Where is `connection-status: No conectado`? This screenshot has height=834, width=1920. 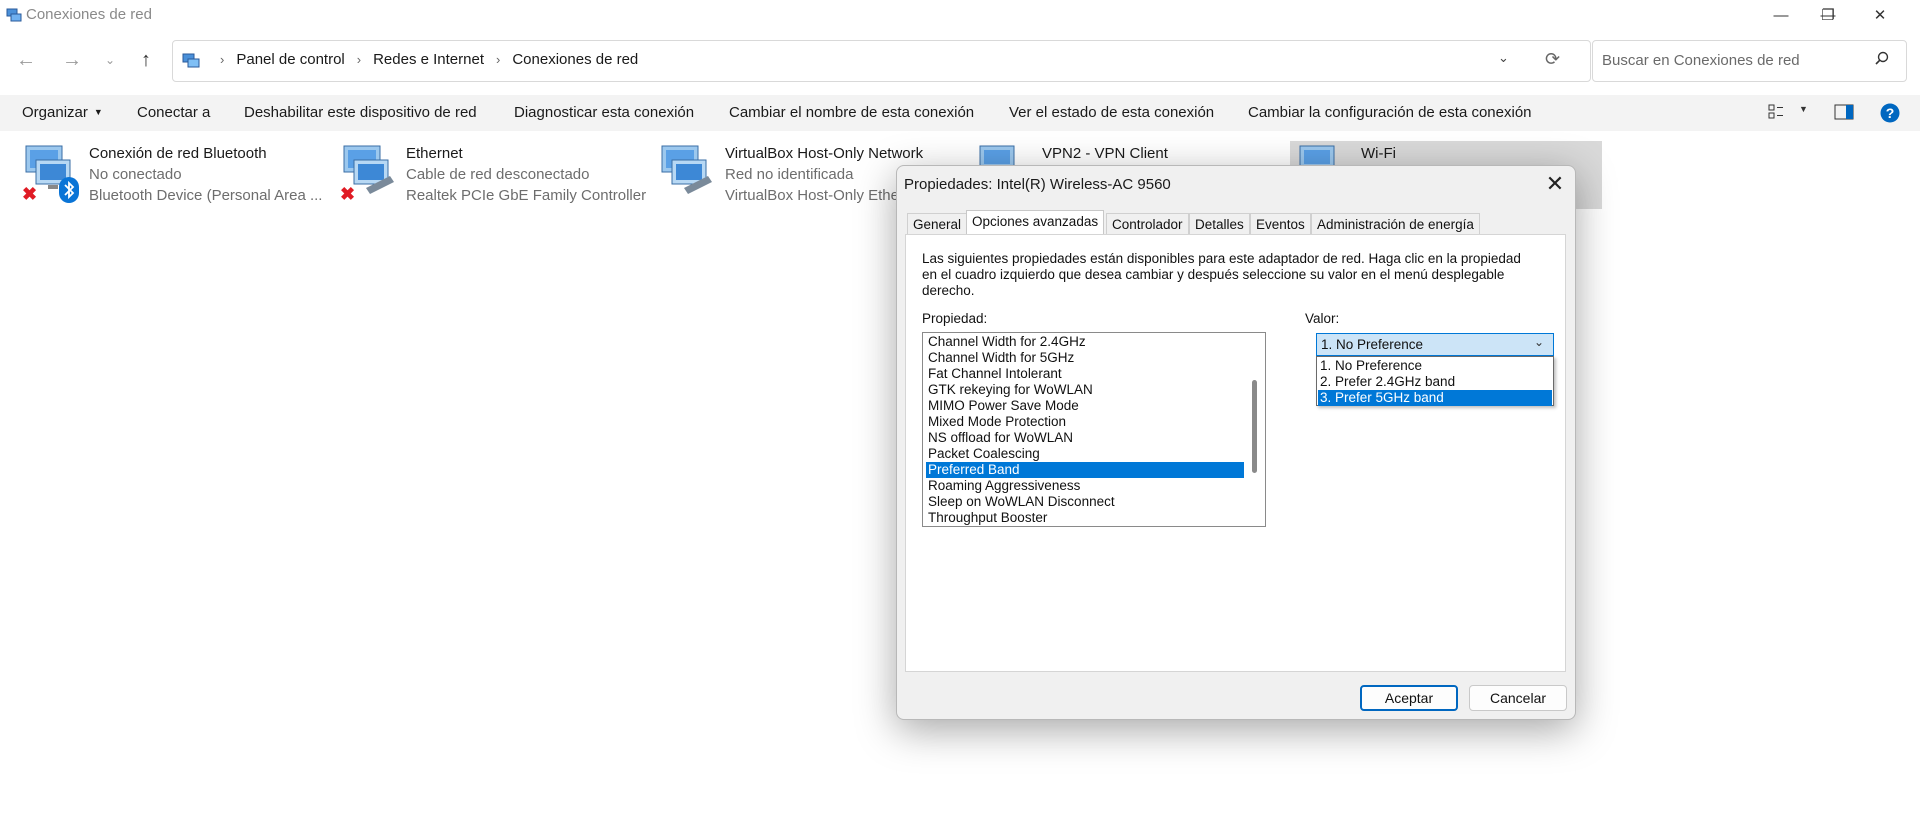
connection-status: No conectado is located at coordinates (135, 174).